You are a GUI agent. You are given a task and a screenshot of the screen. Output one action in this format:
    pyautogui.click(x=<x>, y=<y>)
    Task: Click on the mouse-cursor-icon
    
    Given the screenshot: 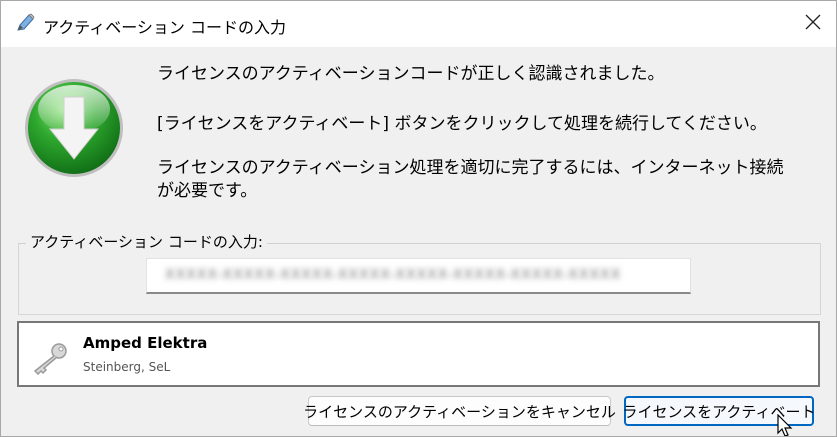 What is the action you would take?
    pyautogui.click(x=787, y=424)
    